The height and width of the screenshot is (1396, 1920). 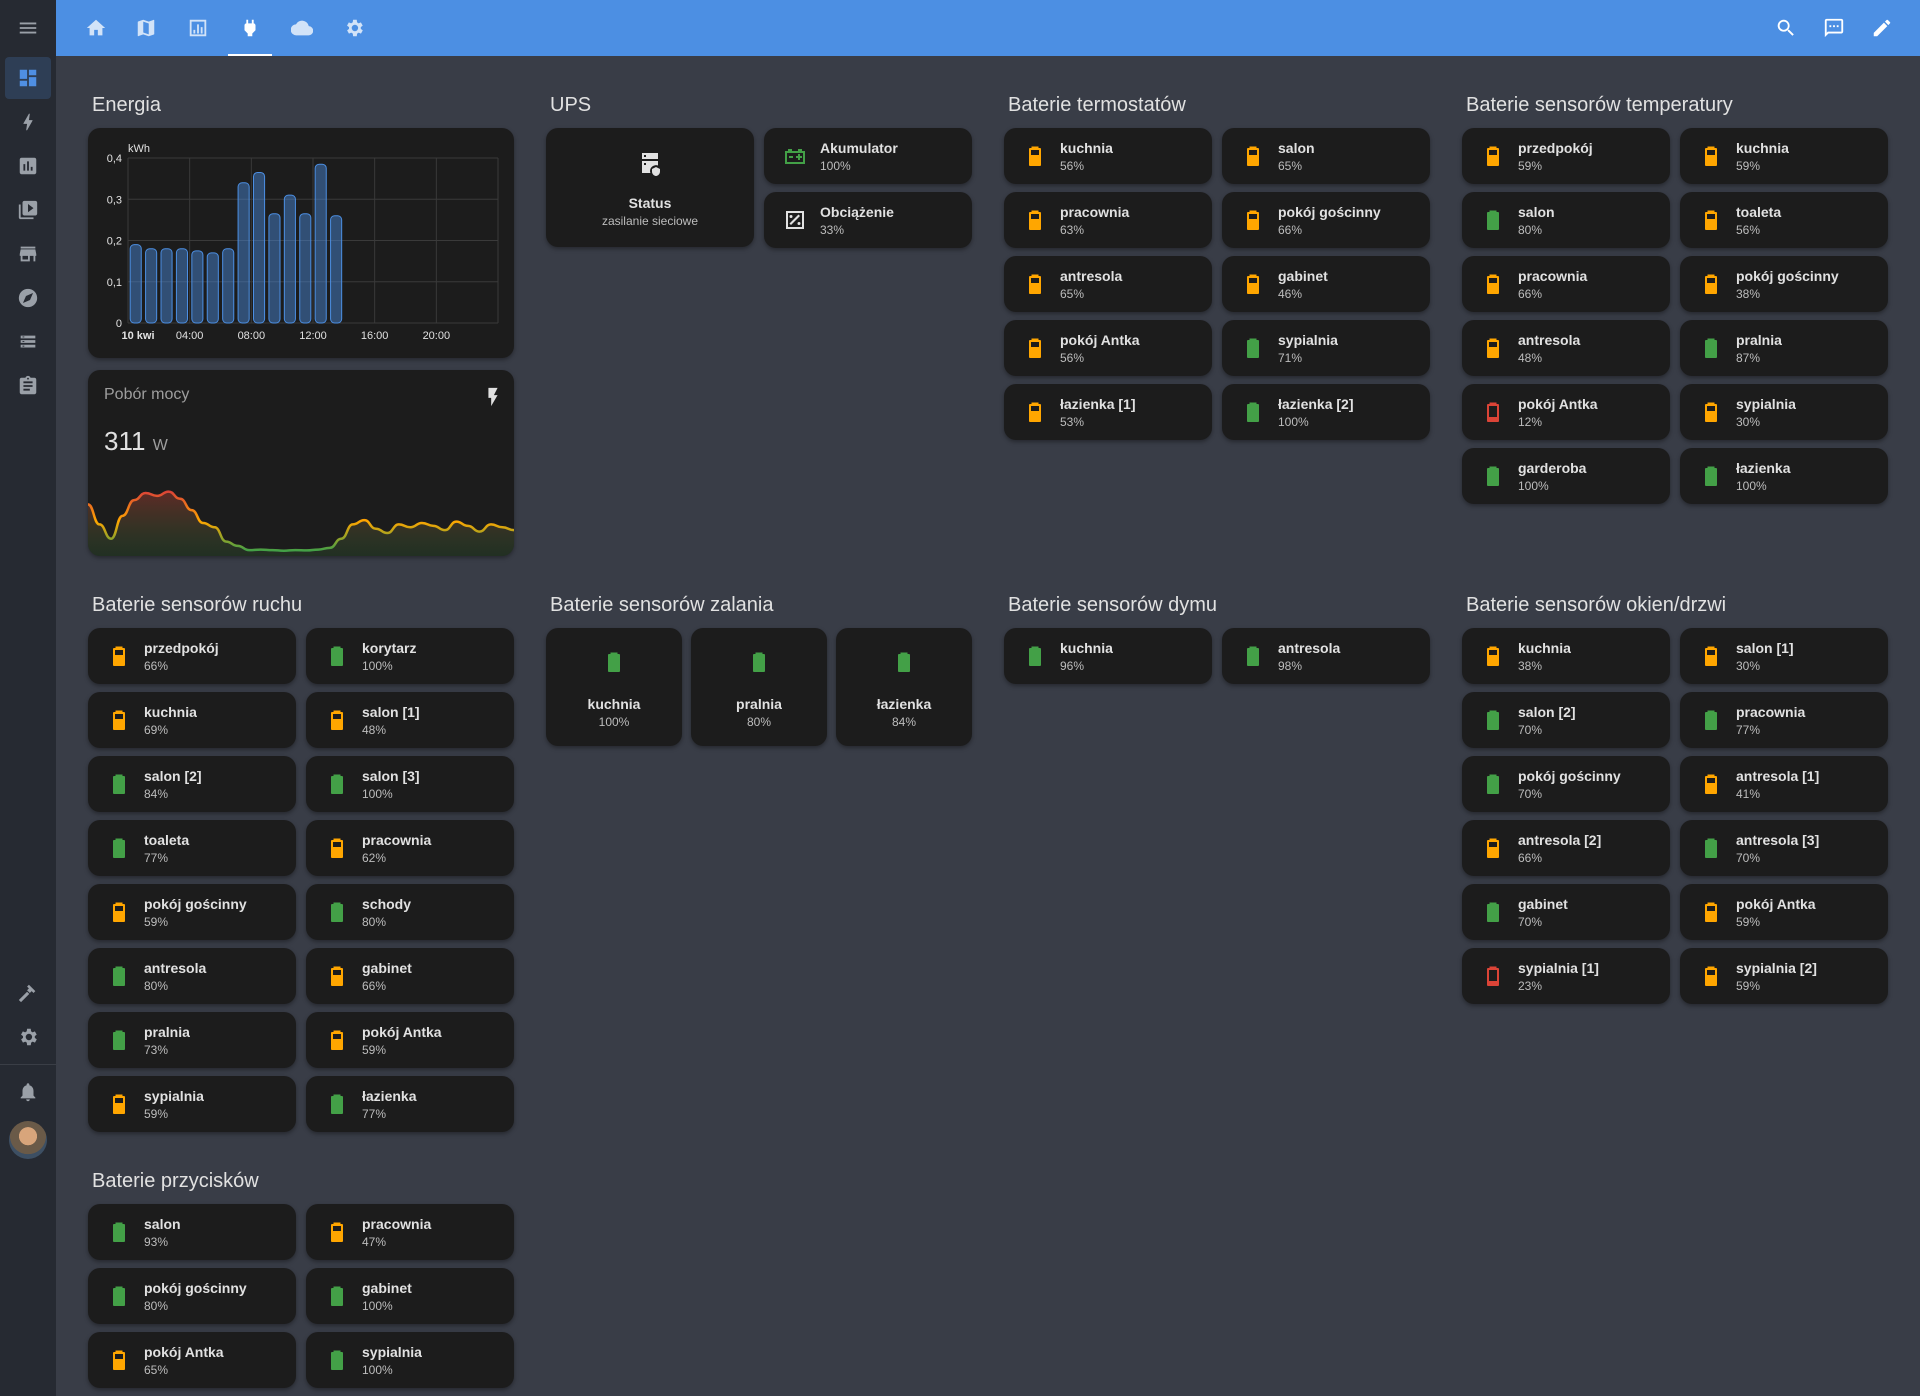 What do you see at coordinates (1566, 656) in the screenshot?
I see `windows-battery-tile: kuchnia 38%` at bounding box center [1566, 656].